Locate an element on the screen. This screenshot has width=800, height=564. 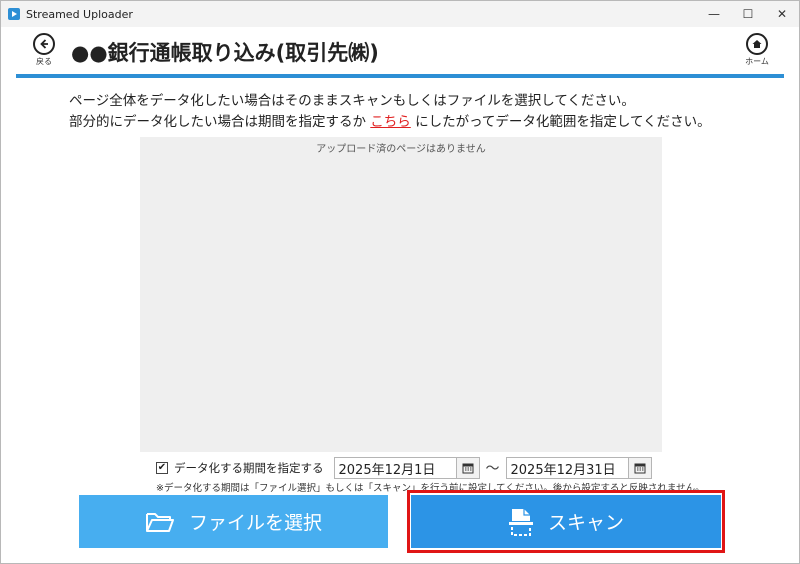
checkmark-icon: ✔ is located at coordinates (162, 467).